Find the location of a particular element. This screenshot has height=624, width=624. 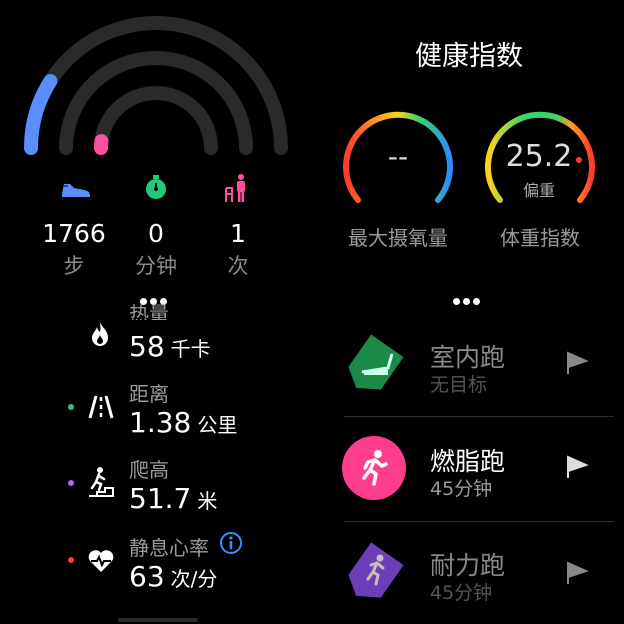

distance-unit: 公里 is located at coordinates (217, 425).